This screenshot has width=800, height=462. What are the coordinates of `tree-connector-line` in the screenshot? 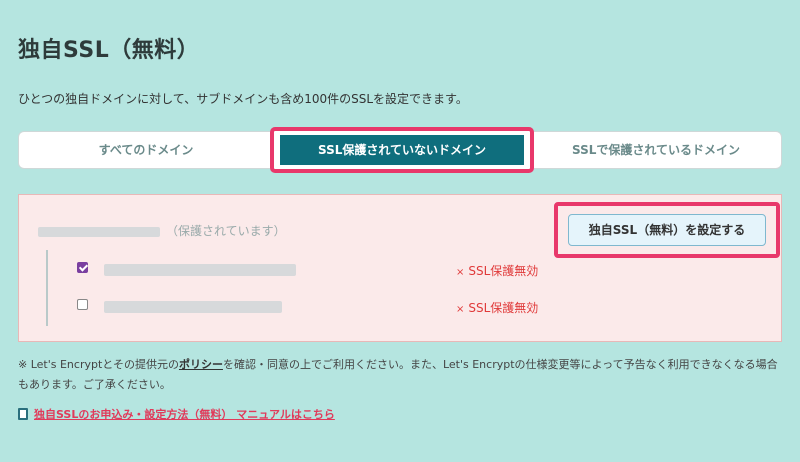 It's located at (47, 288).